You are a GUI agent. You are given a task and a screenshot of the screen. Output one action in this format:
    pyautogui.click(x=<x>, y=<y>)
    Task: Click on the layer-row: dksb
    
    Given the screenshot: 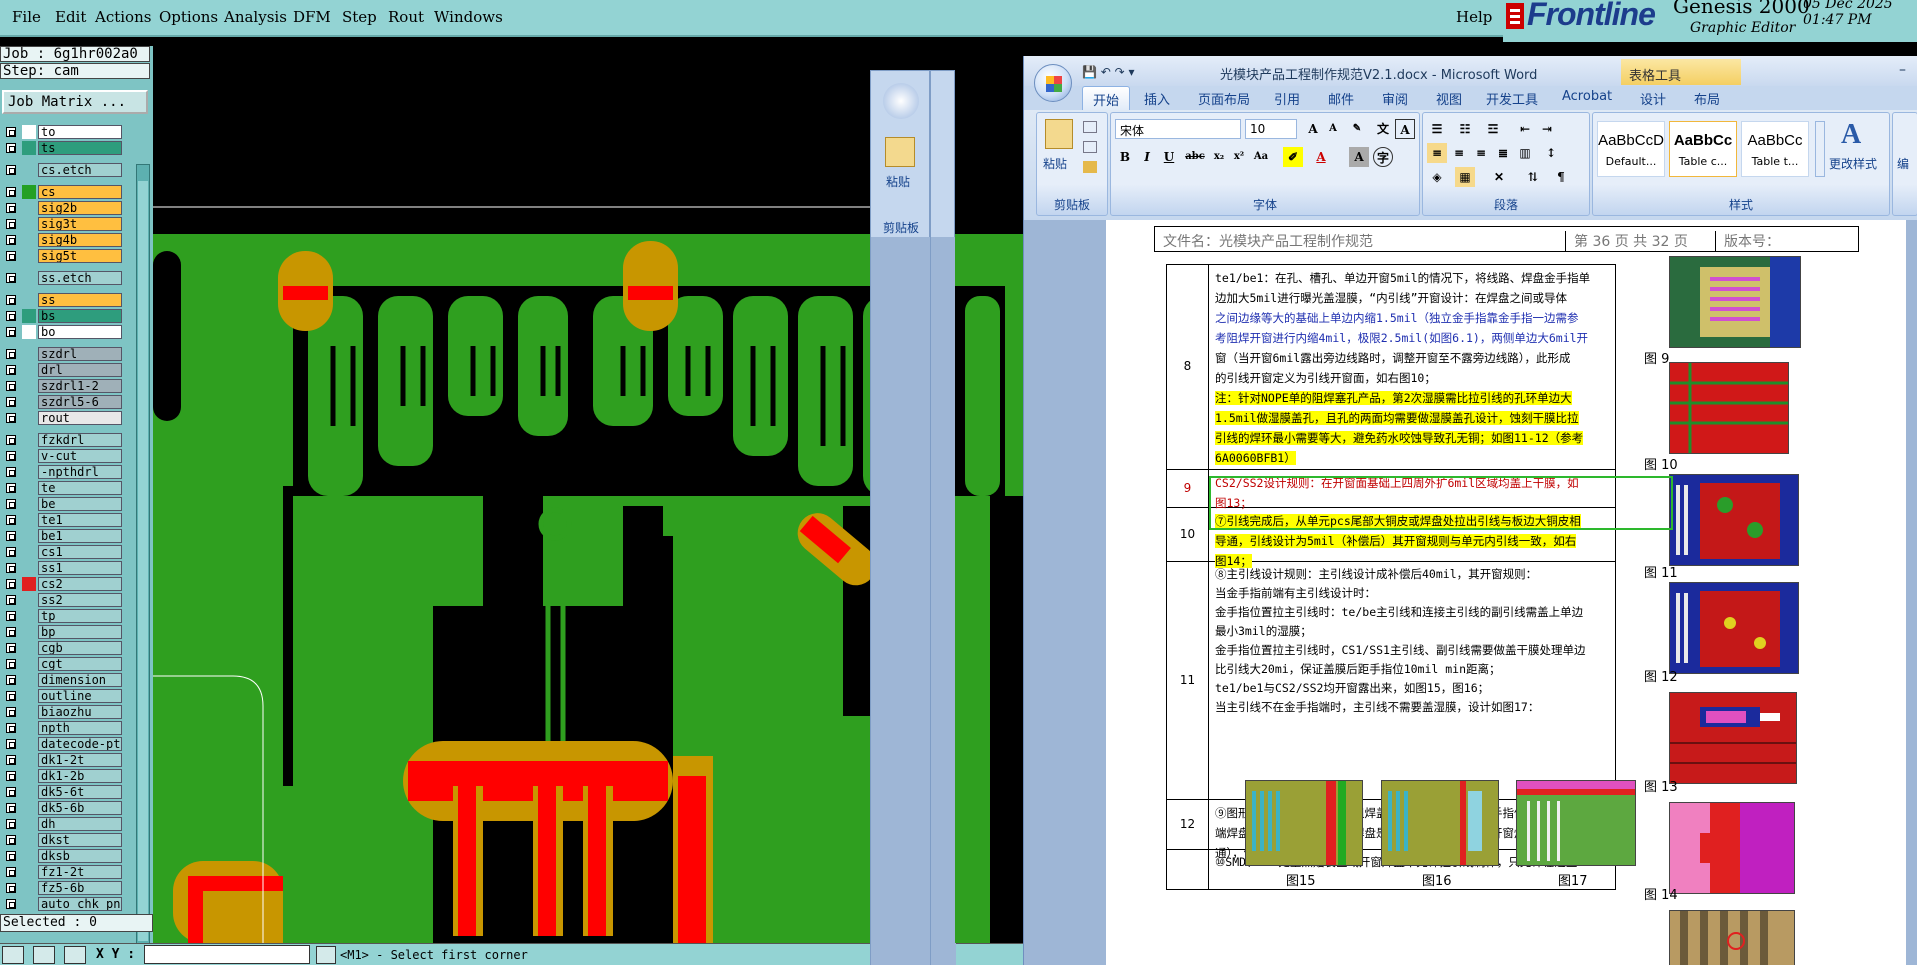 What is the action you would take?
    pyautogui.click(x=62, y=856)
    